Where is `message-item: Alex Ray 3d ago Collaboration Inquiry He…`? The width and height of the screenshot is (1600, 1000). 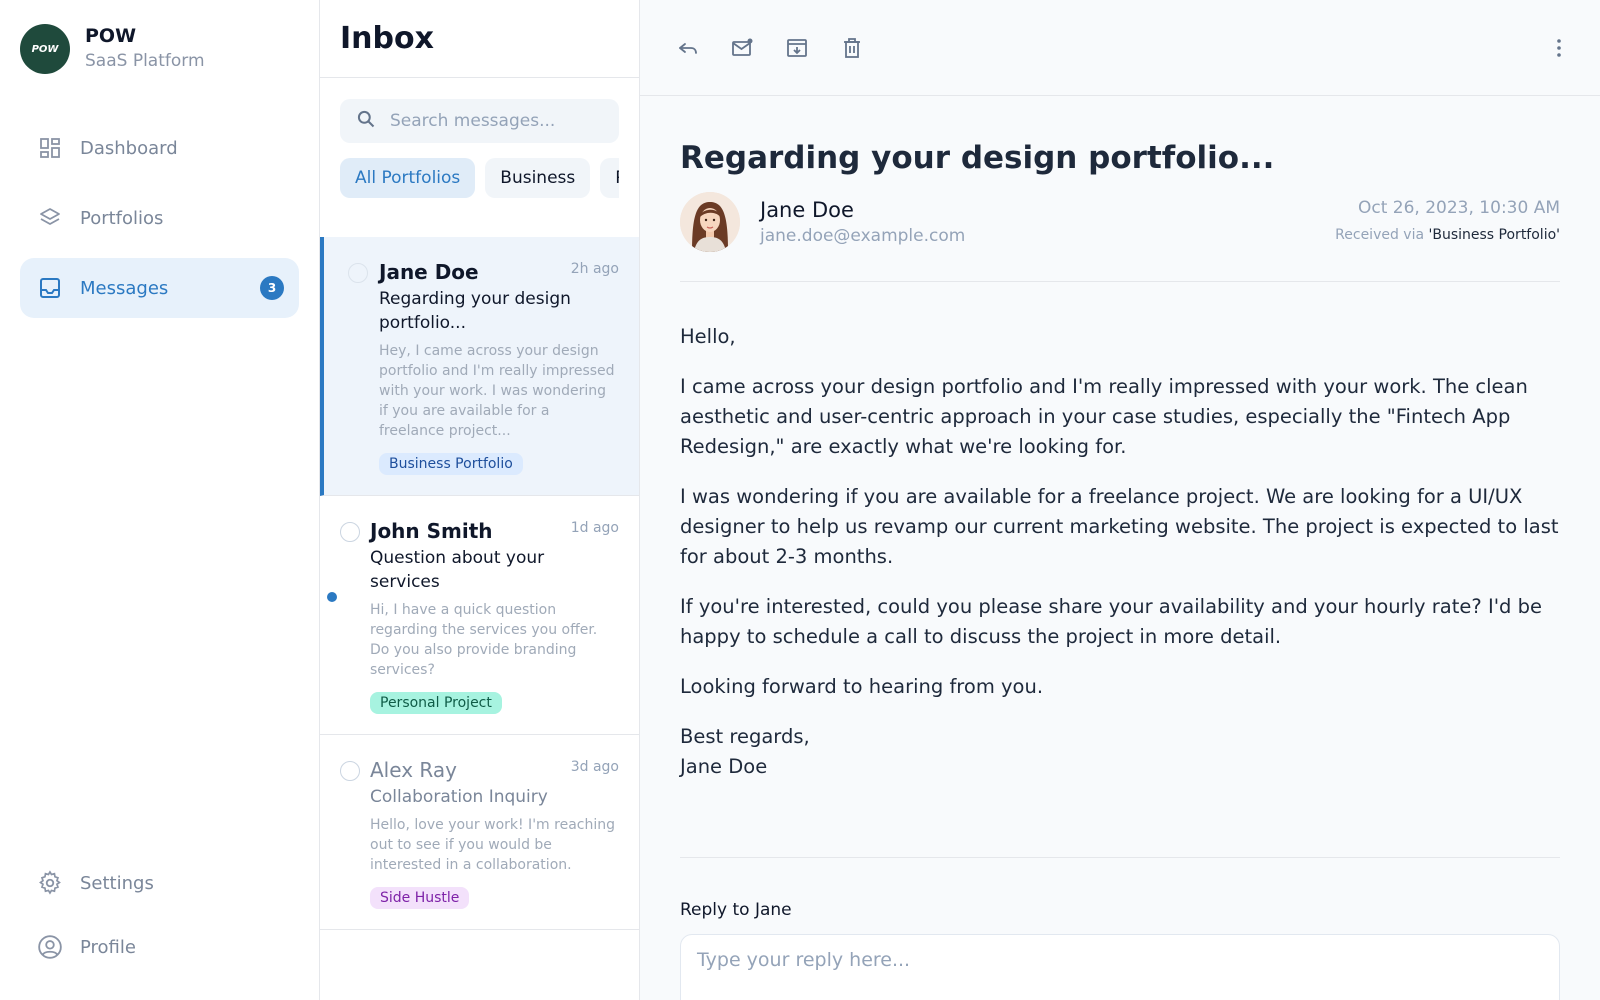 message-item: Alex Ray 3d ago Collaboration Inquiry He… is located at coordinates (479, 832).